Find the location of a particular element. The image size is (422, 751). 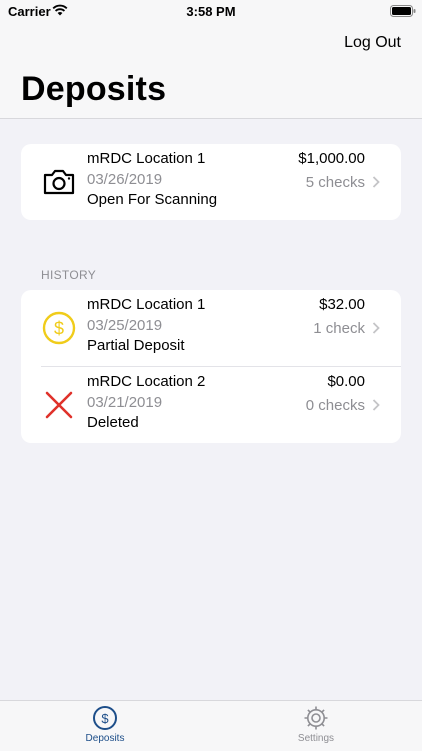

deposit-date: 03/26/2019 is located at coordinates (125, 179).